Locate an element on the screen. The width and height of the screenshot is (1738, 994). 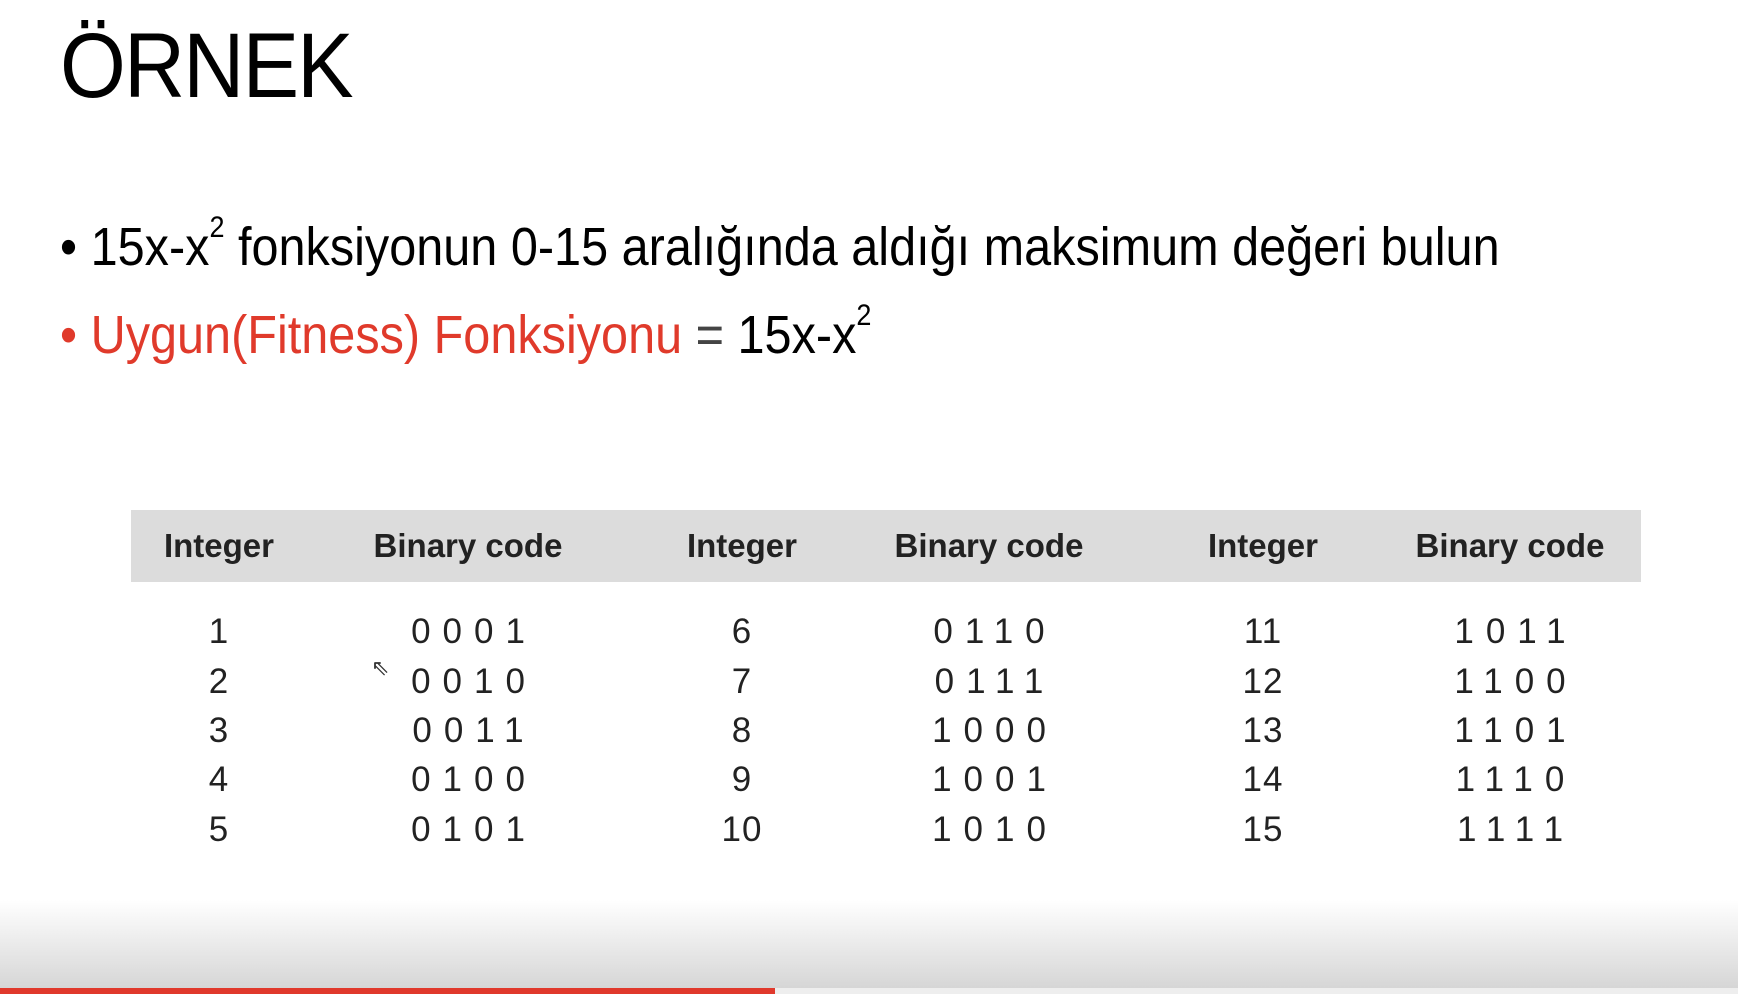
binary-code-cell: 1100 is located at coordinates (1516, 681).